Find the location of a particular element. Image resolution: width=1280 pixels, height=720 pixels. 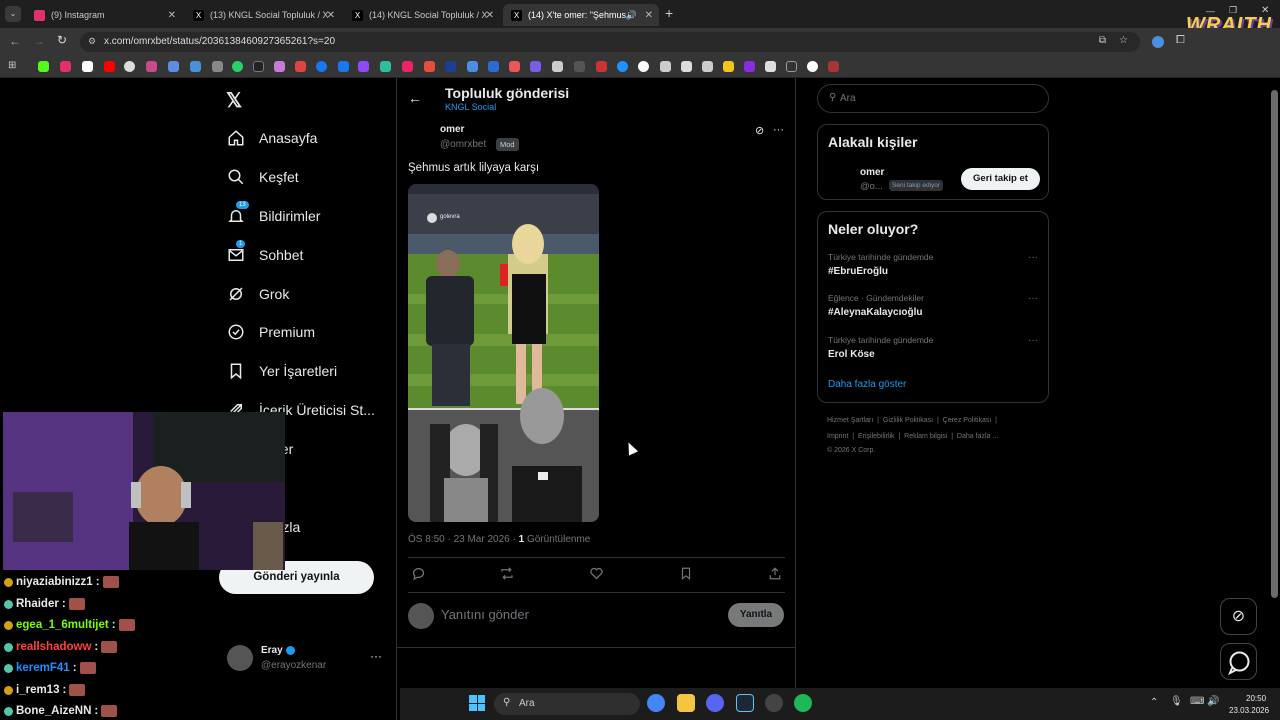

sidebar-item-grok: Grok is located at coordinates (258, 294).